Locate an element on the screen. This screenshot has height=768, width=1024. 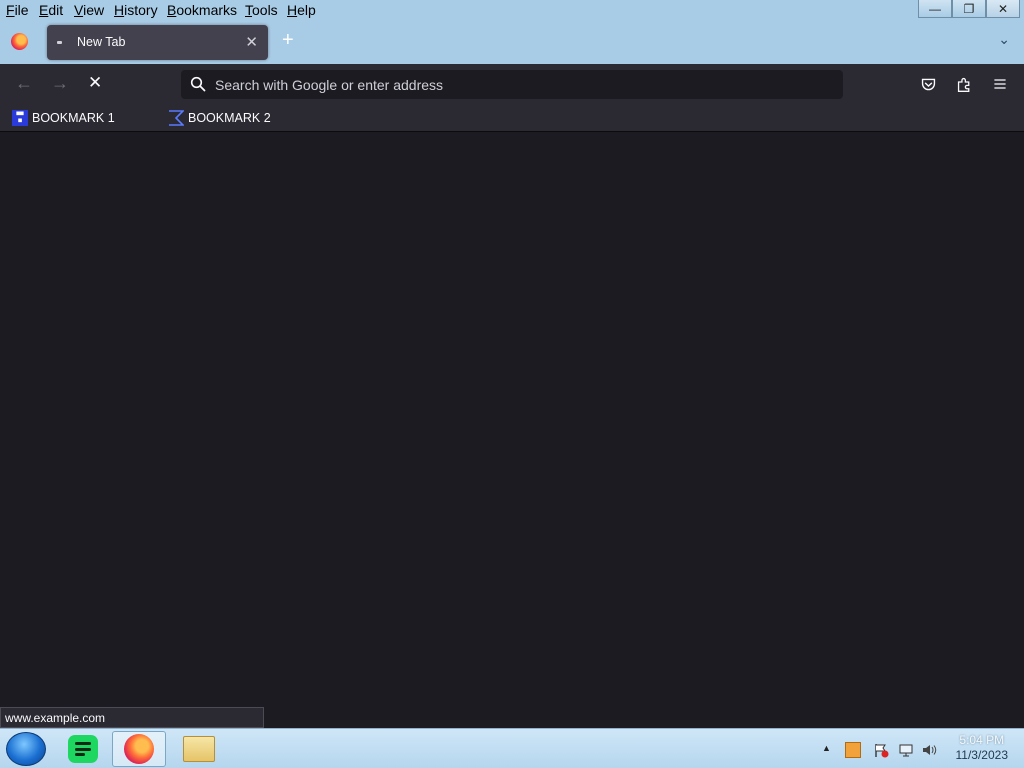
extensions-icon is located at coordinates (964, 84).